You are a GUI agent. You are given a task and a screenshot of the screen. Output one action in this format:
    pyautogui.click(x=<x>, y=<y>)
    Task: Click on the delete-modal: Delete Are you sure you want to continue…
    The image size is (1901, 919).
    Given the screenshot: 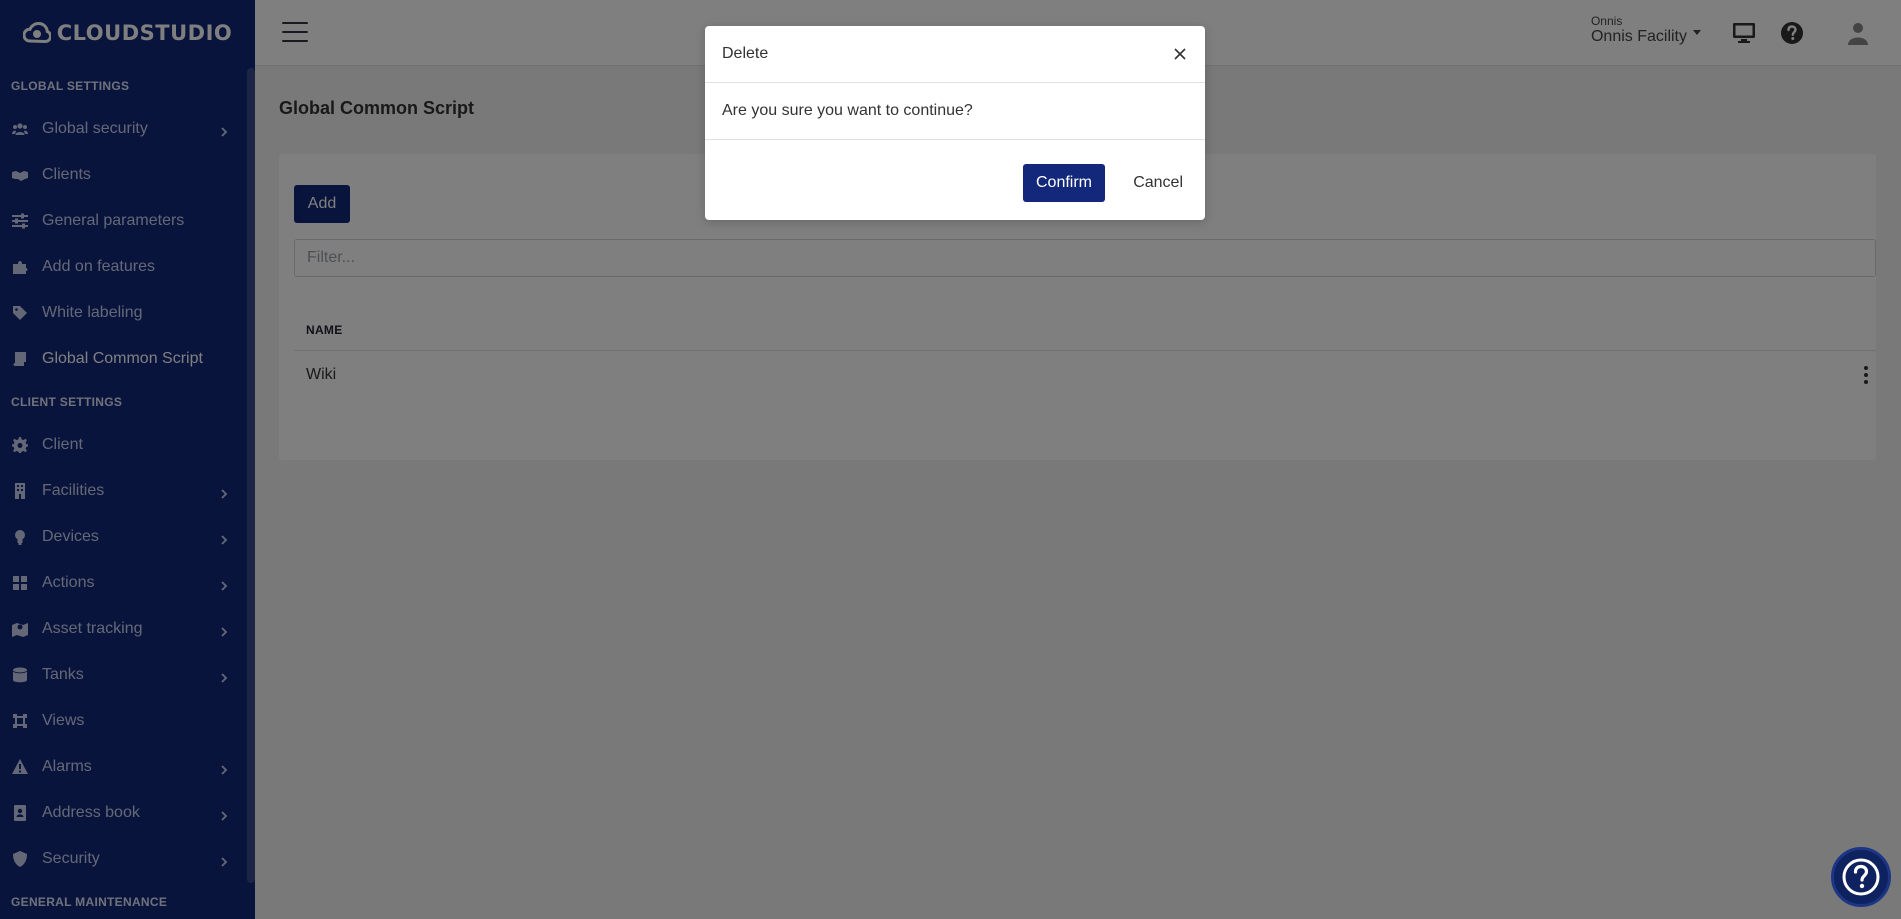 What is the action you would take?
    pyautogui.click(x=955, y=123)
    